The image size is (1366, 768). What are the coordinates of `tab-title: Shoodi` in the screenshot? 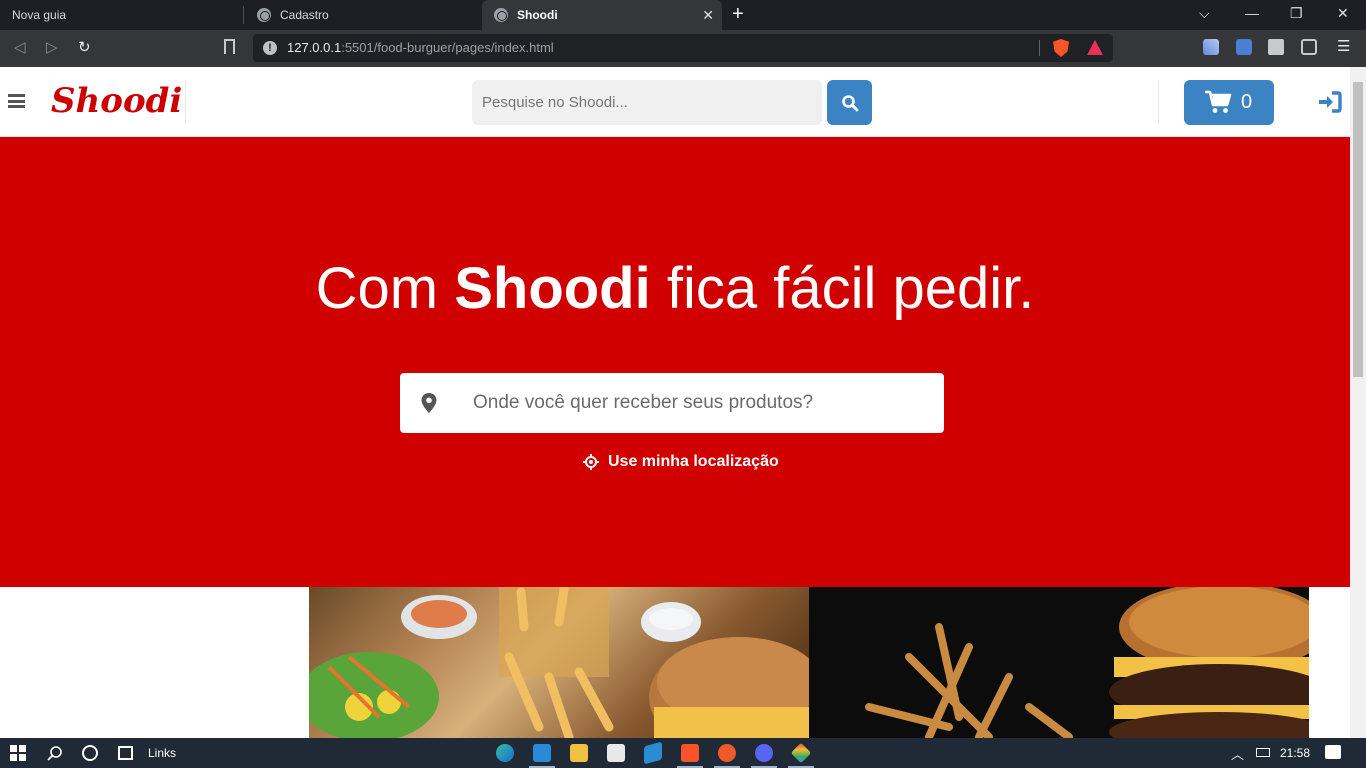 It's located at (537, 15).